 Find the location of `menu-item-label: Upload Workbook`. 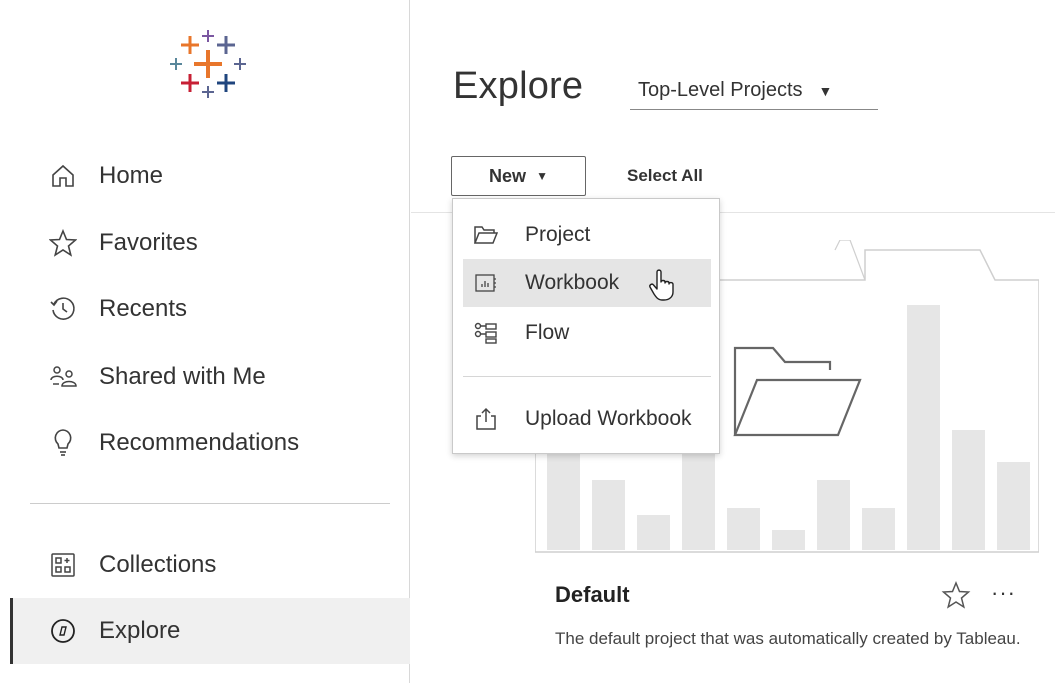

menu-item-label: Upload Workbook is located at coordinates (608, 418).